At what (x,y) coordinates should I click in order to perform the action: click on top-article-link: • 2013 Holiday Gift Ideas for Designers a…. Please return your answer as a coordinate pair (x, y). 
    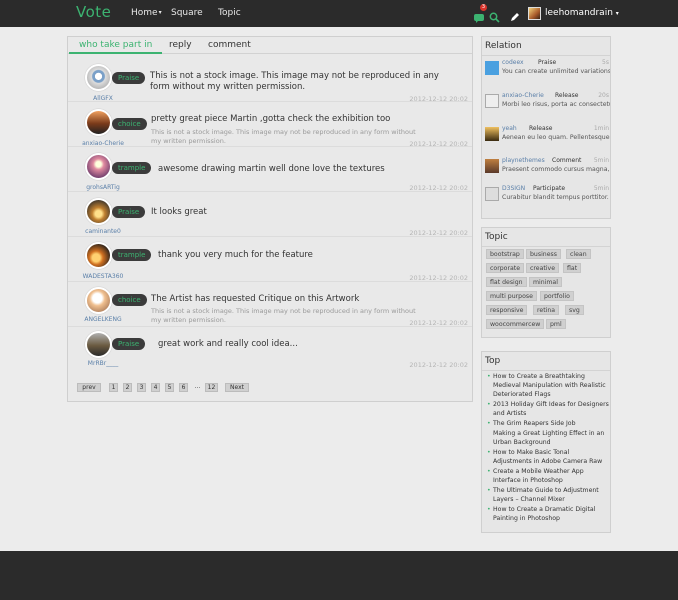
    Looking at the image, I should click on (548, 409).